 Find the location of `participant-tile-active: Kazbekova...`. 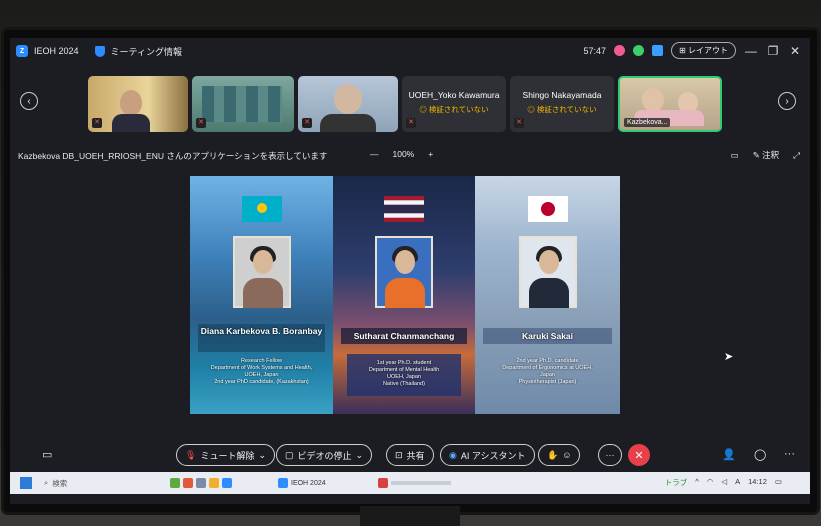

participant-tile-active: Kazbekova... is located at coordinates (670, 104).